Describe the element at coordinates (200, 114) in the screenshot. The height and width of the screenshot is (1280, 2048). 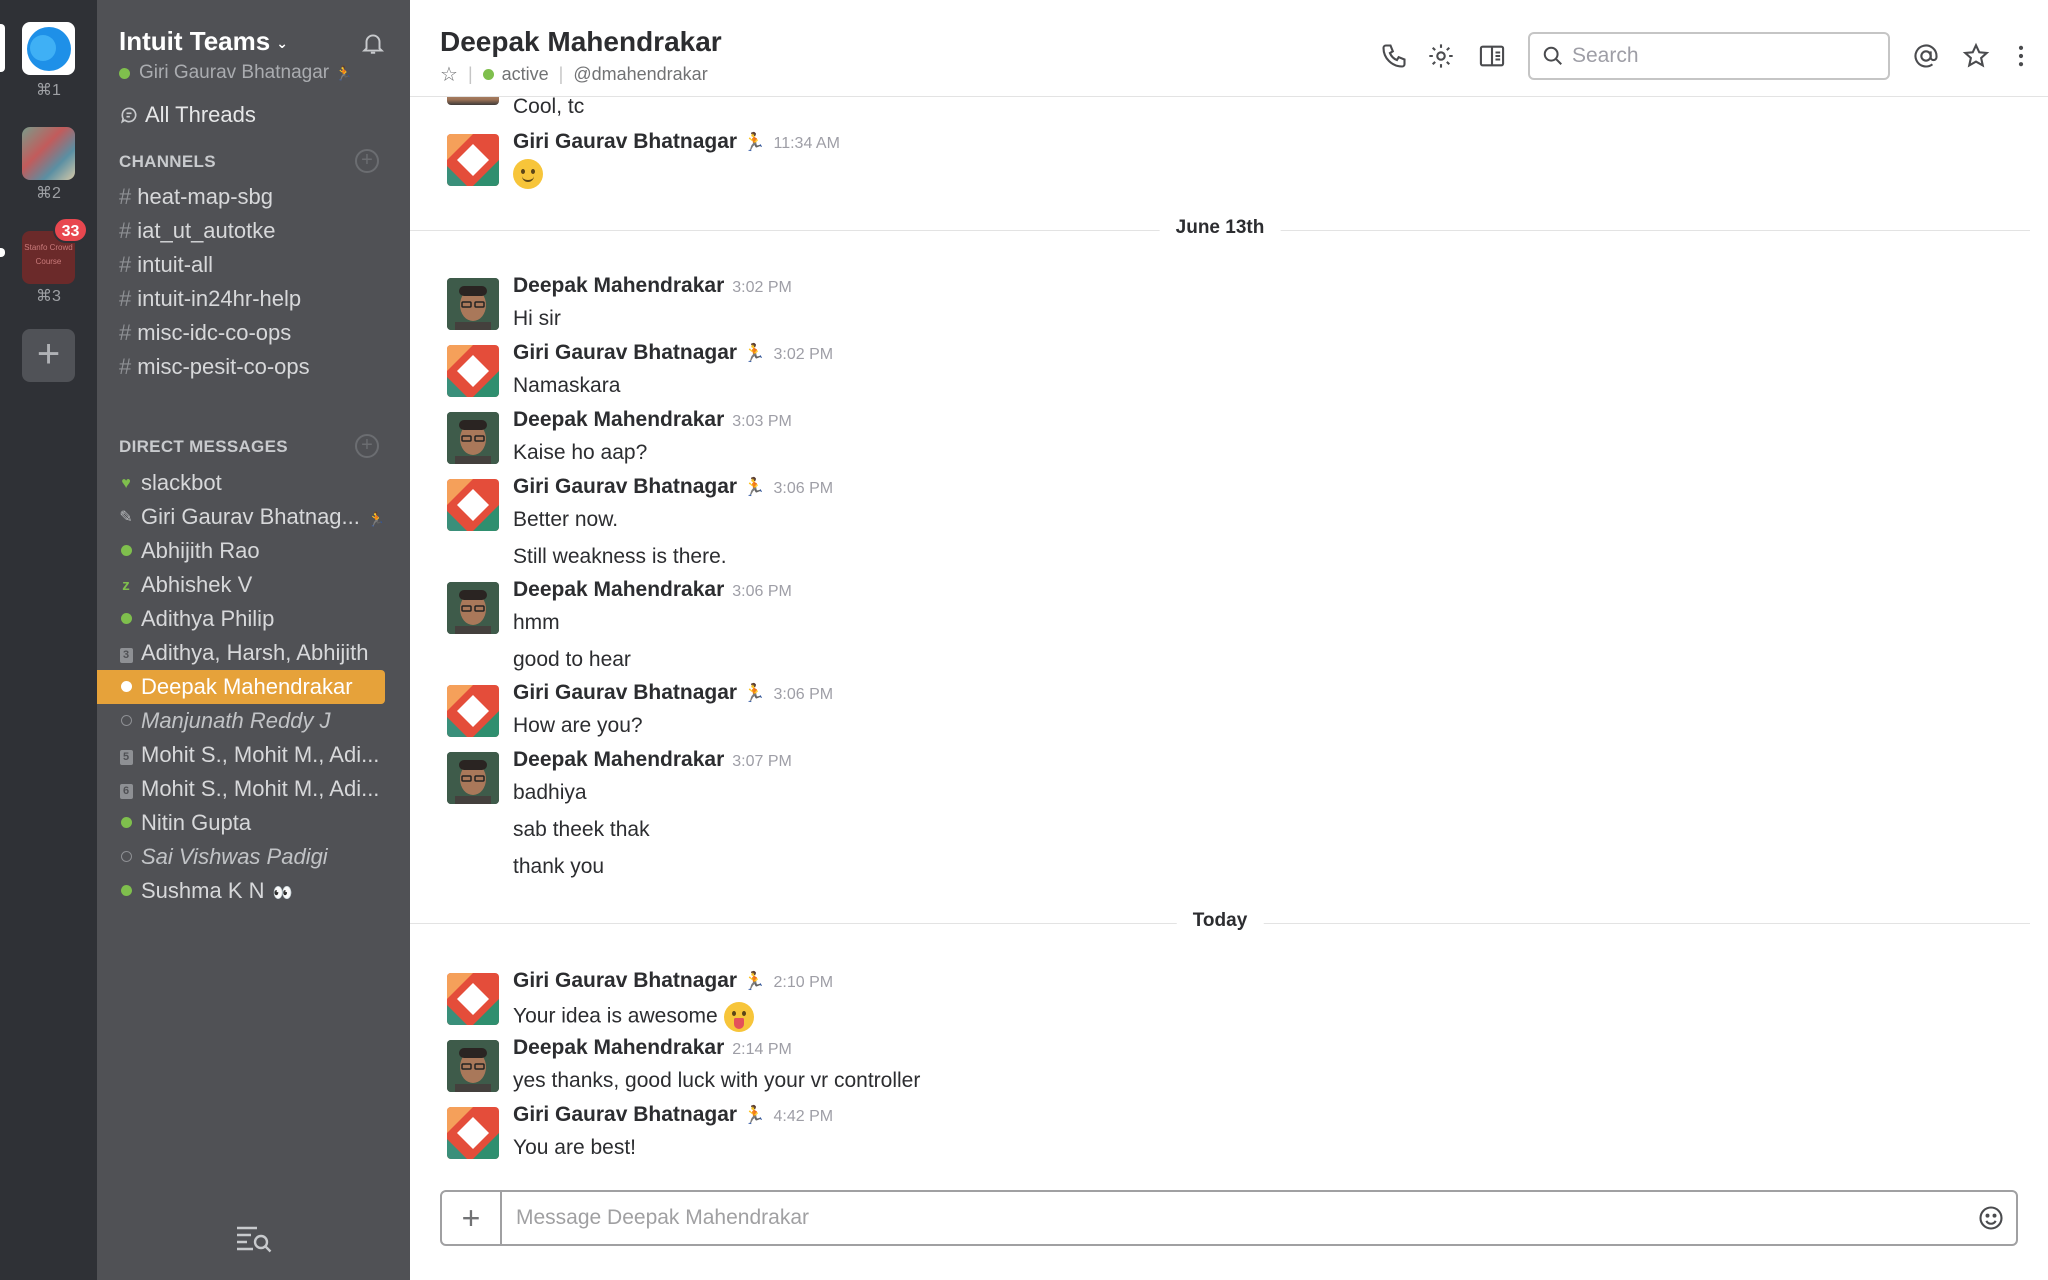
I see `all-threads-label: All Threads` at that location.